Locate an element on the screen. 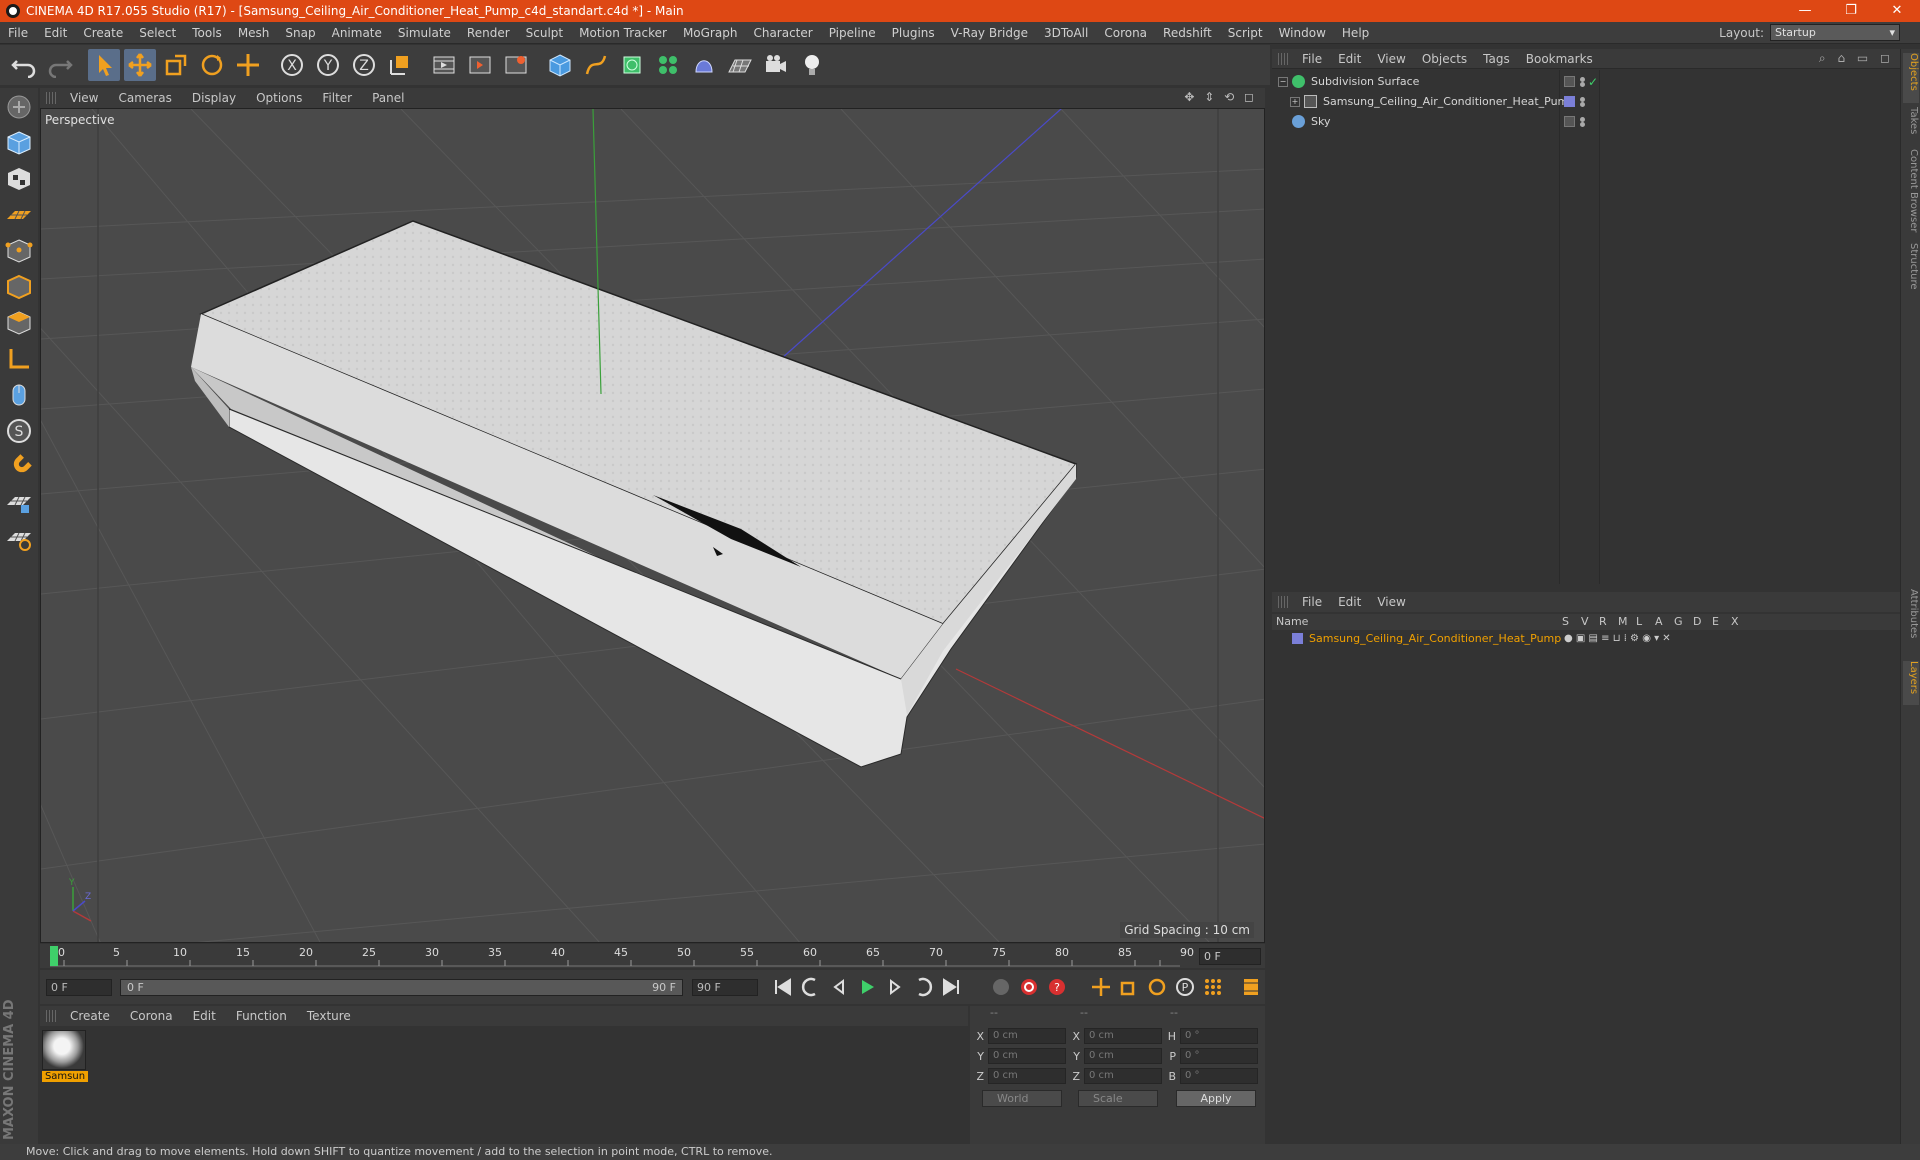 The width and height of the screenshot is (1920, 1160). undo-icon is located at coordinates (24, 65).